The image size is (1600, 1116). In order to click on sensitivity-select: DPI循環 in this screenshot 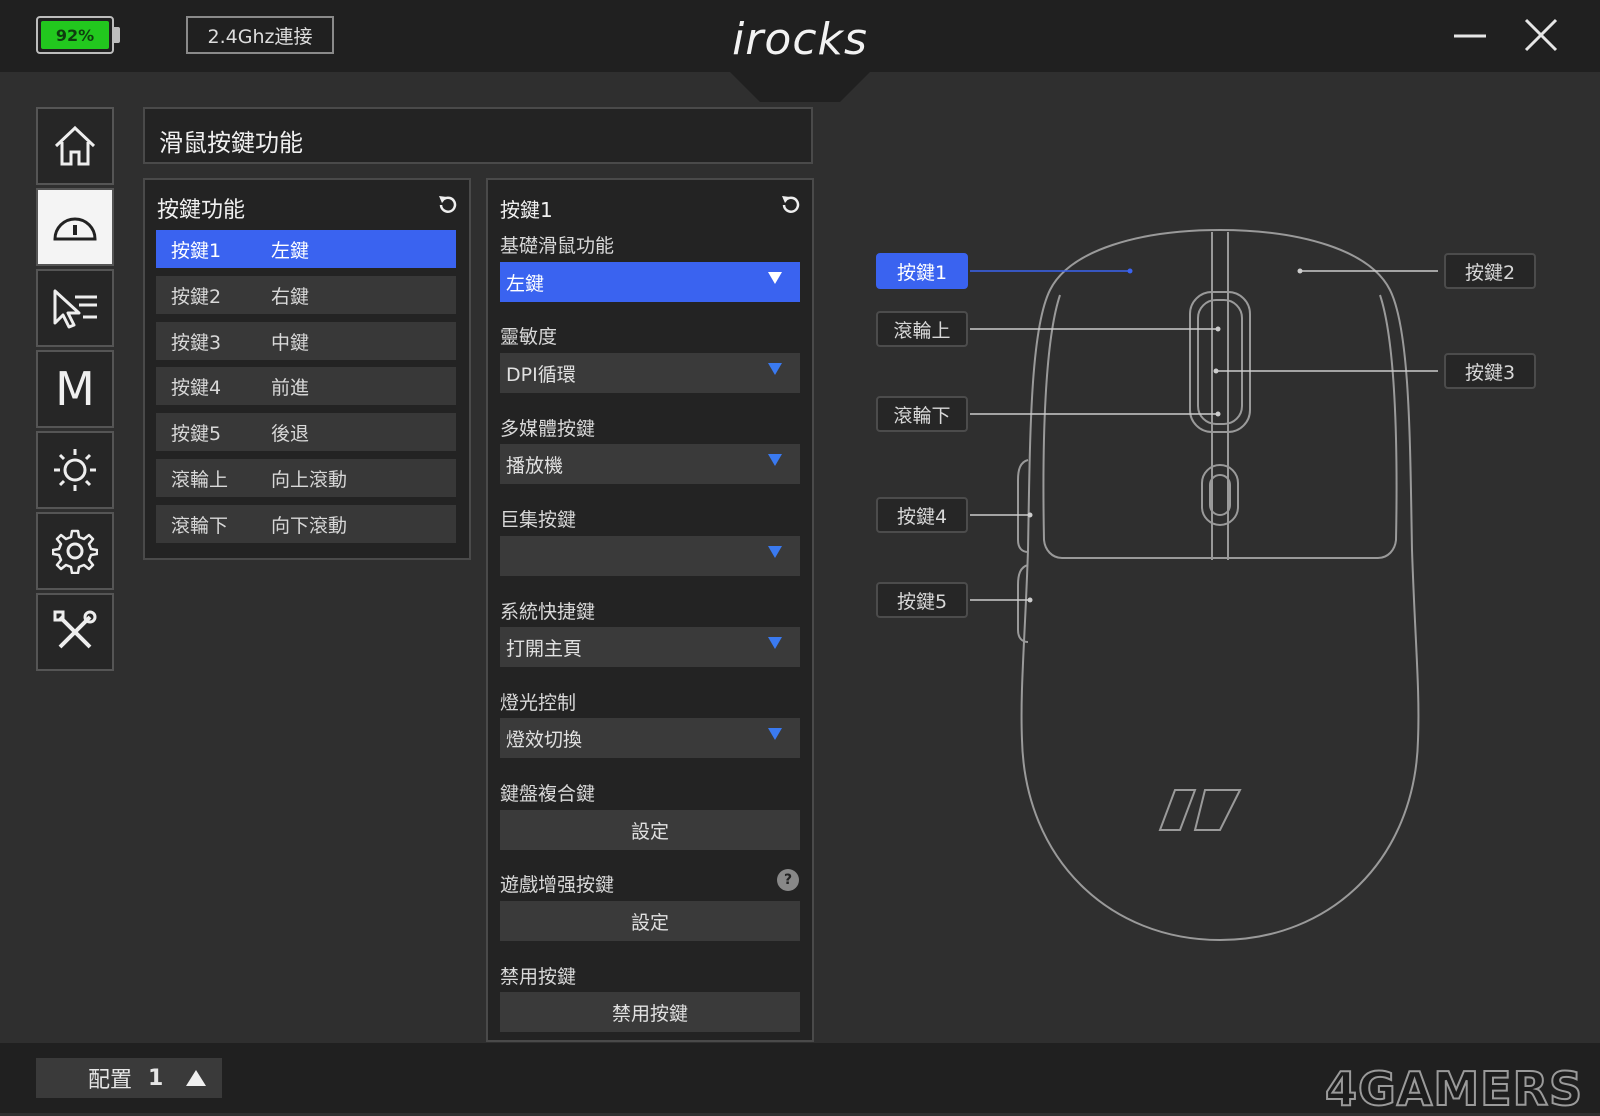, I will do `click(650, 373)`.